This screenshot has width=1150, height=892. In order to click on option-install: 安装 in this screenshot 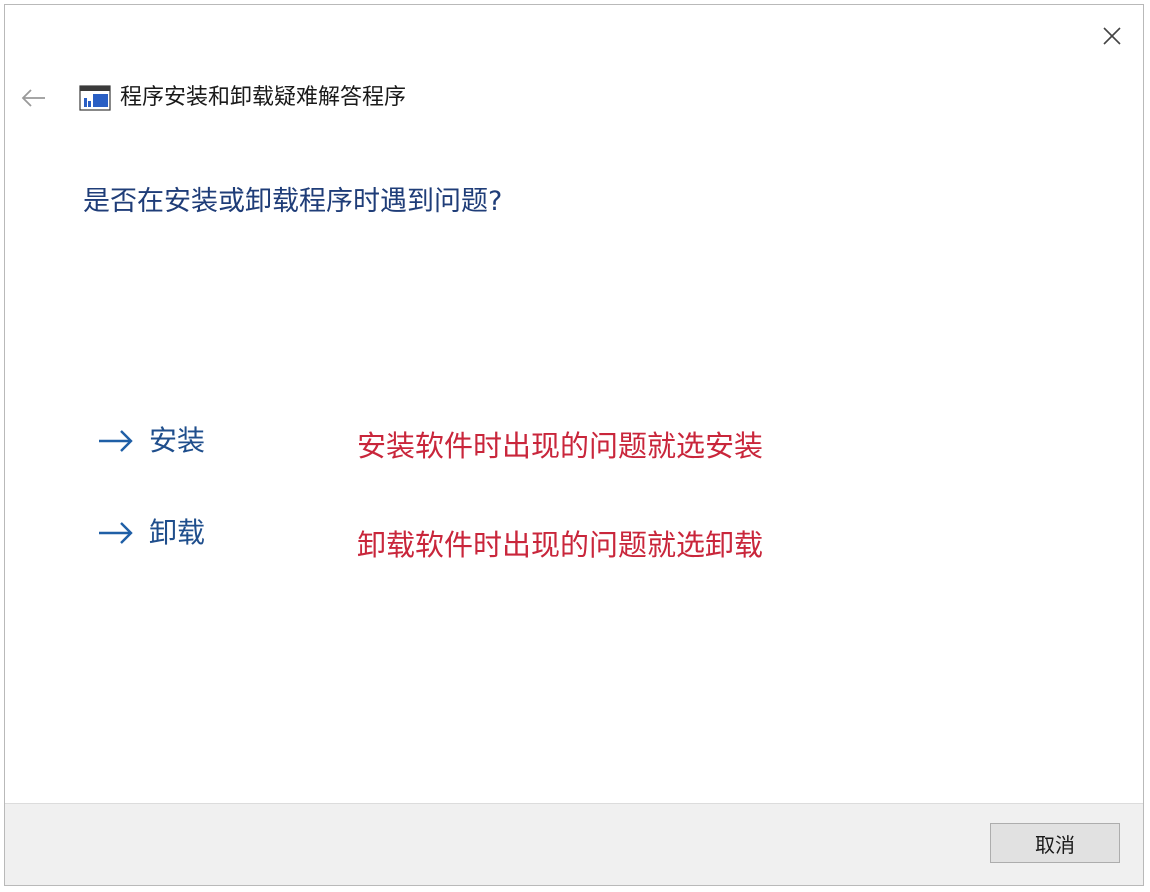, I will do `click(151, 441)`.